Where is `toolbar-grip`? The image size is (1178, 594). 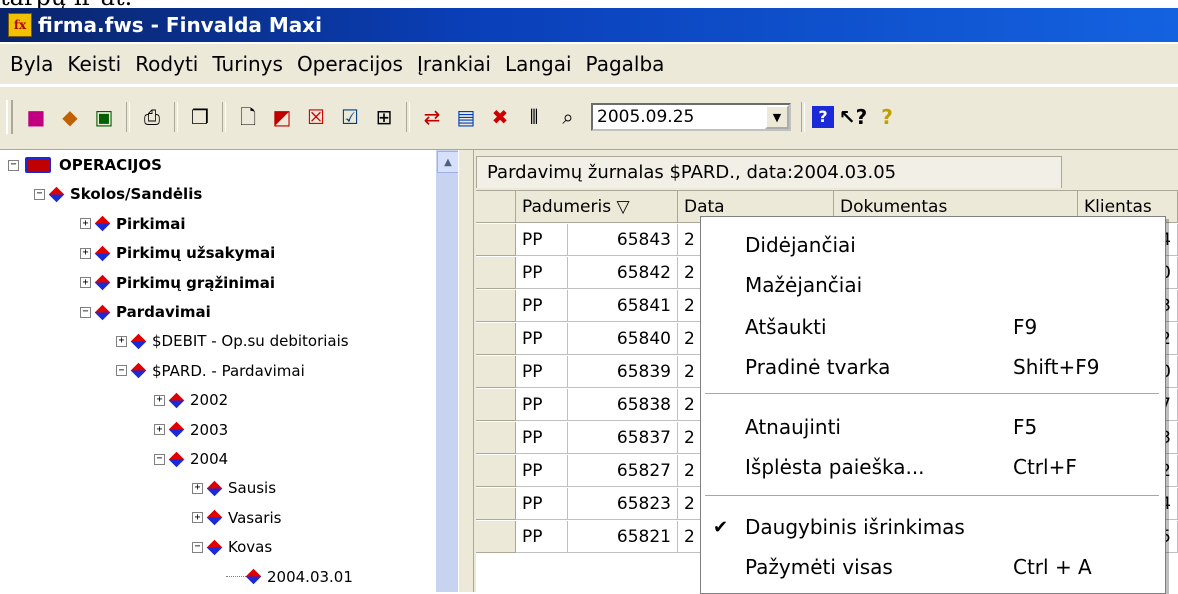
toolbar-grip is located at coordinates (9, 117).